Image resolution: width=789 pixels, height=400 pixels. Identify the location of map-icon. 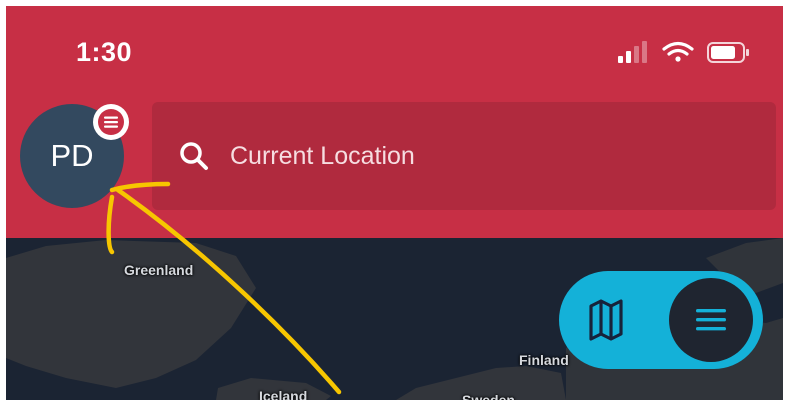
(606, 320).